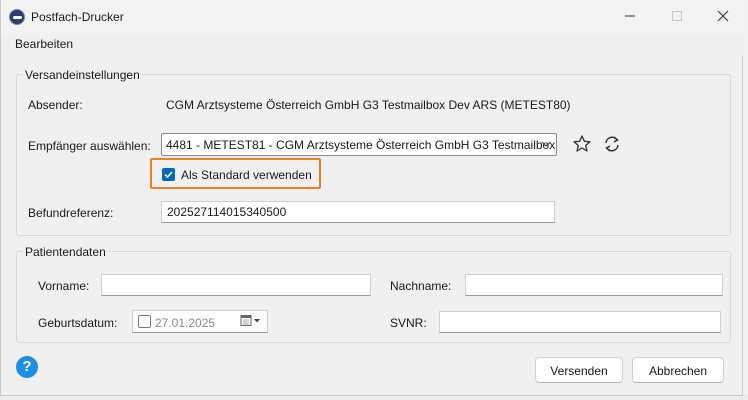  What do you see at coordinates (78, 323) in the screenshot?
I see `birthdate-label: Geburtsdatum:` at bounding box center [78, 323].